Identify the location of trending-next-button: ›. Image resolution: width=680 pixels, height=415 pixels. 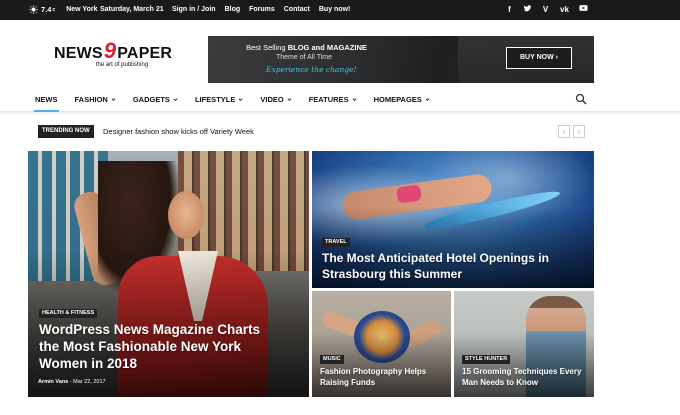
(579, 131).